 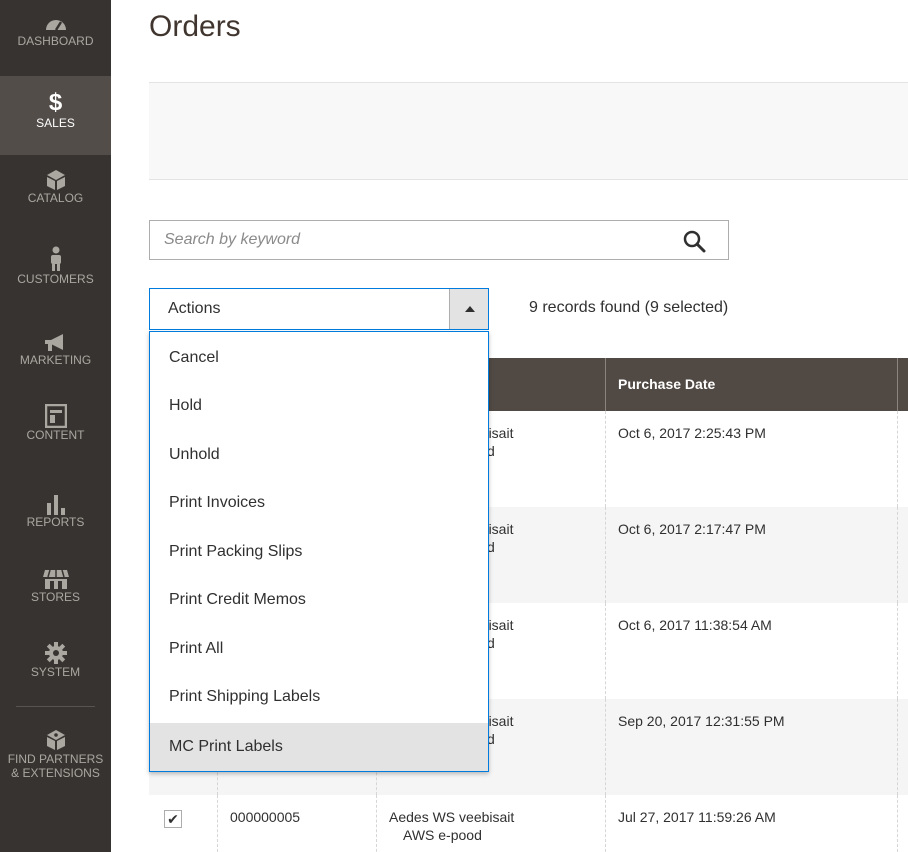 I want to click on nav-item-find-partners: FIND PARTNERS & EXTENSIONS, so click(x=55, y=756).